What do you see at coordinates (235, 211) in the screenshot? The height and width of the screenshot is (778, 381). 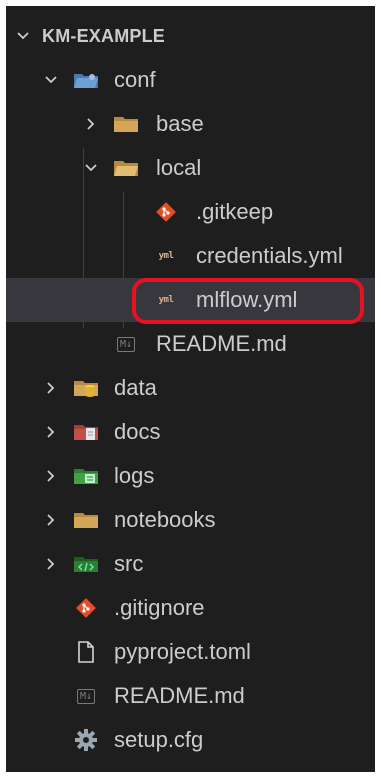 I see `tree-item-label: .gitkeep` at bounding box center [235, 211].